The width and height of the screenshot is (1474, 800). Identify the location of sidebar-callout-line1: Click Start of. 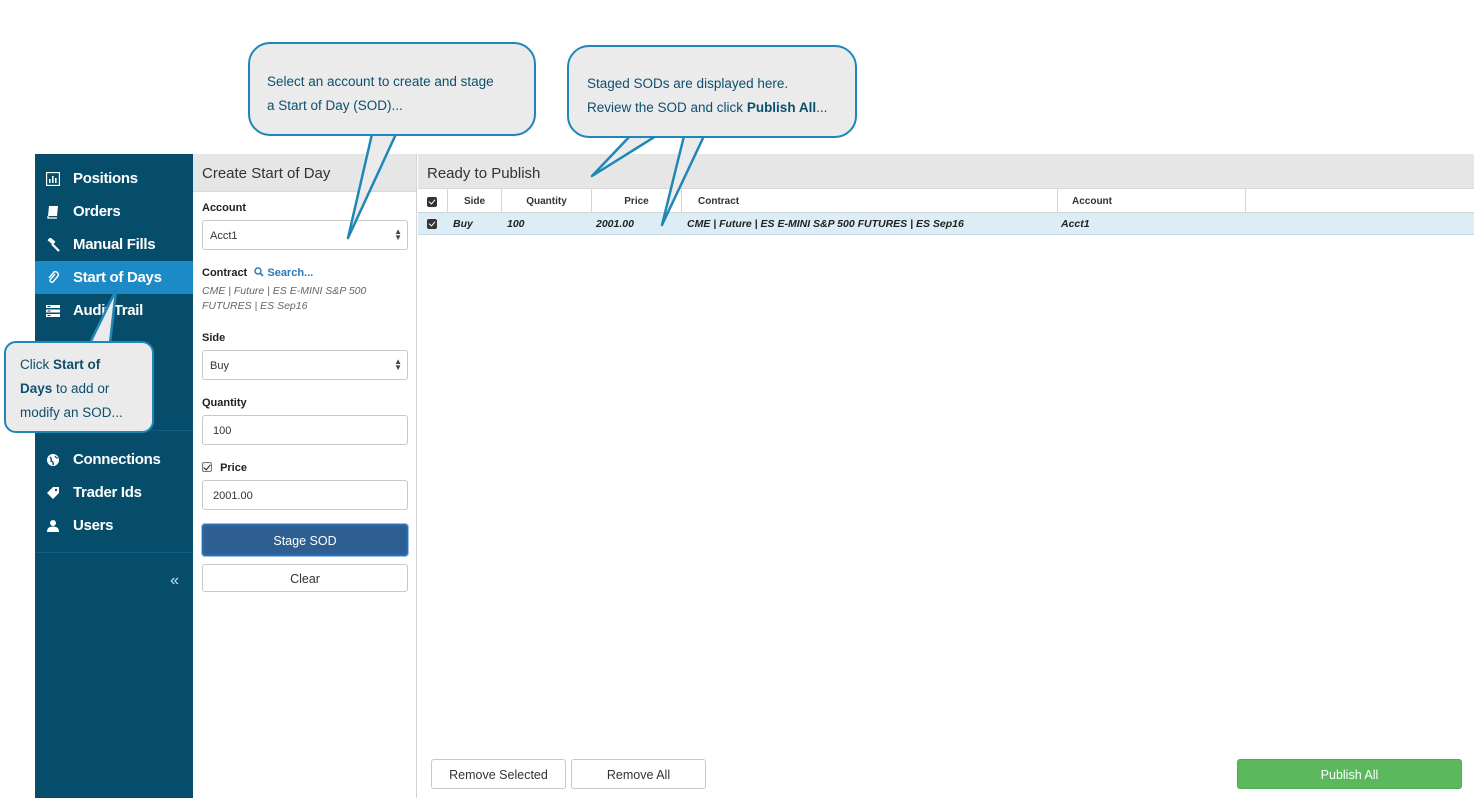
(86, 365).